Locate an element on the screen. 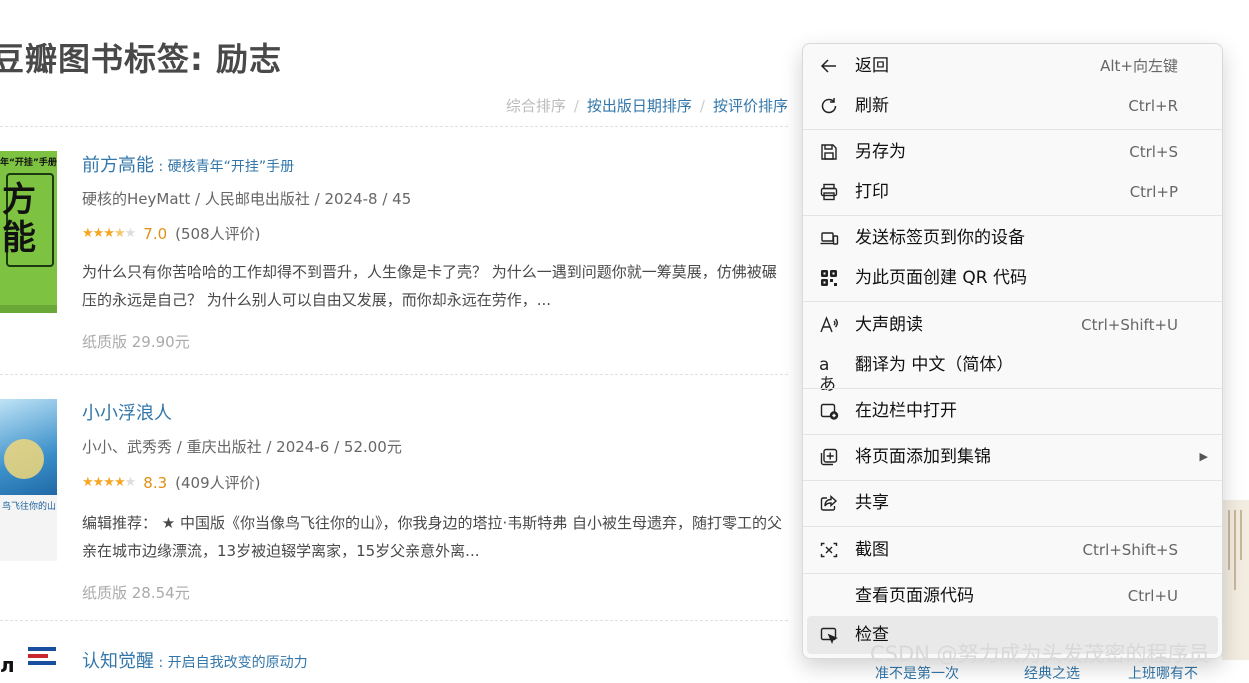 This screenshot has width=1249, height=683. menu-item-label: 为此页面创建 QR 代码 is located at coordinates (941, 278).